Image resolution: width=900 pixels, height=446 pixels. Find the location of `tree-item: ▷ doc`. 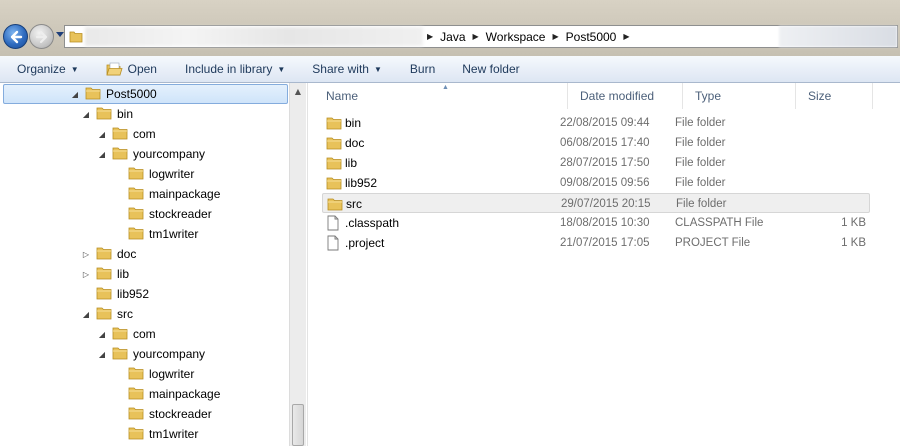

tree-item: ▷ doc is located at coordinates (108, 254).